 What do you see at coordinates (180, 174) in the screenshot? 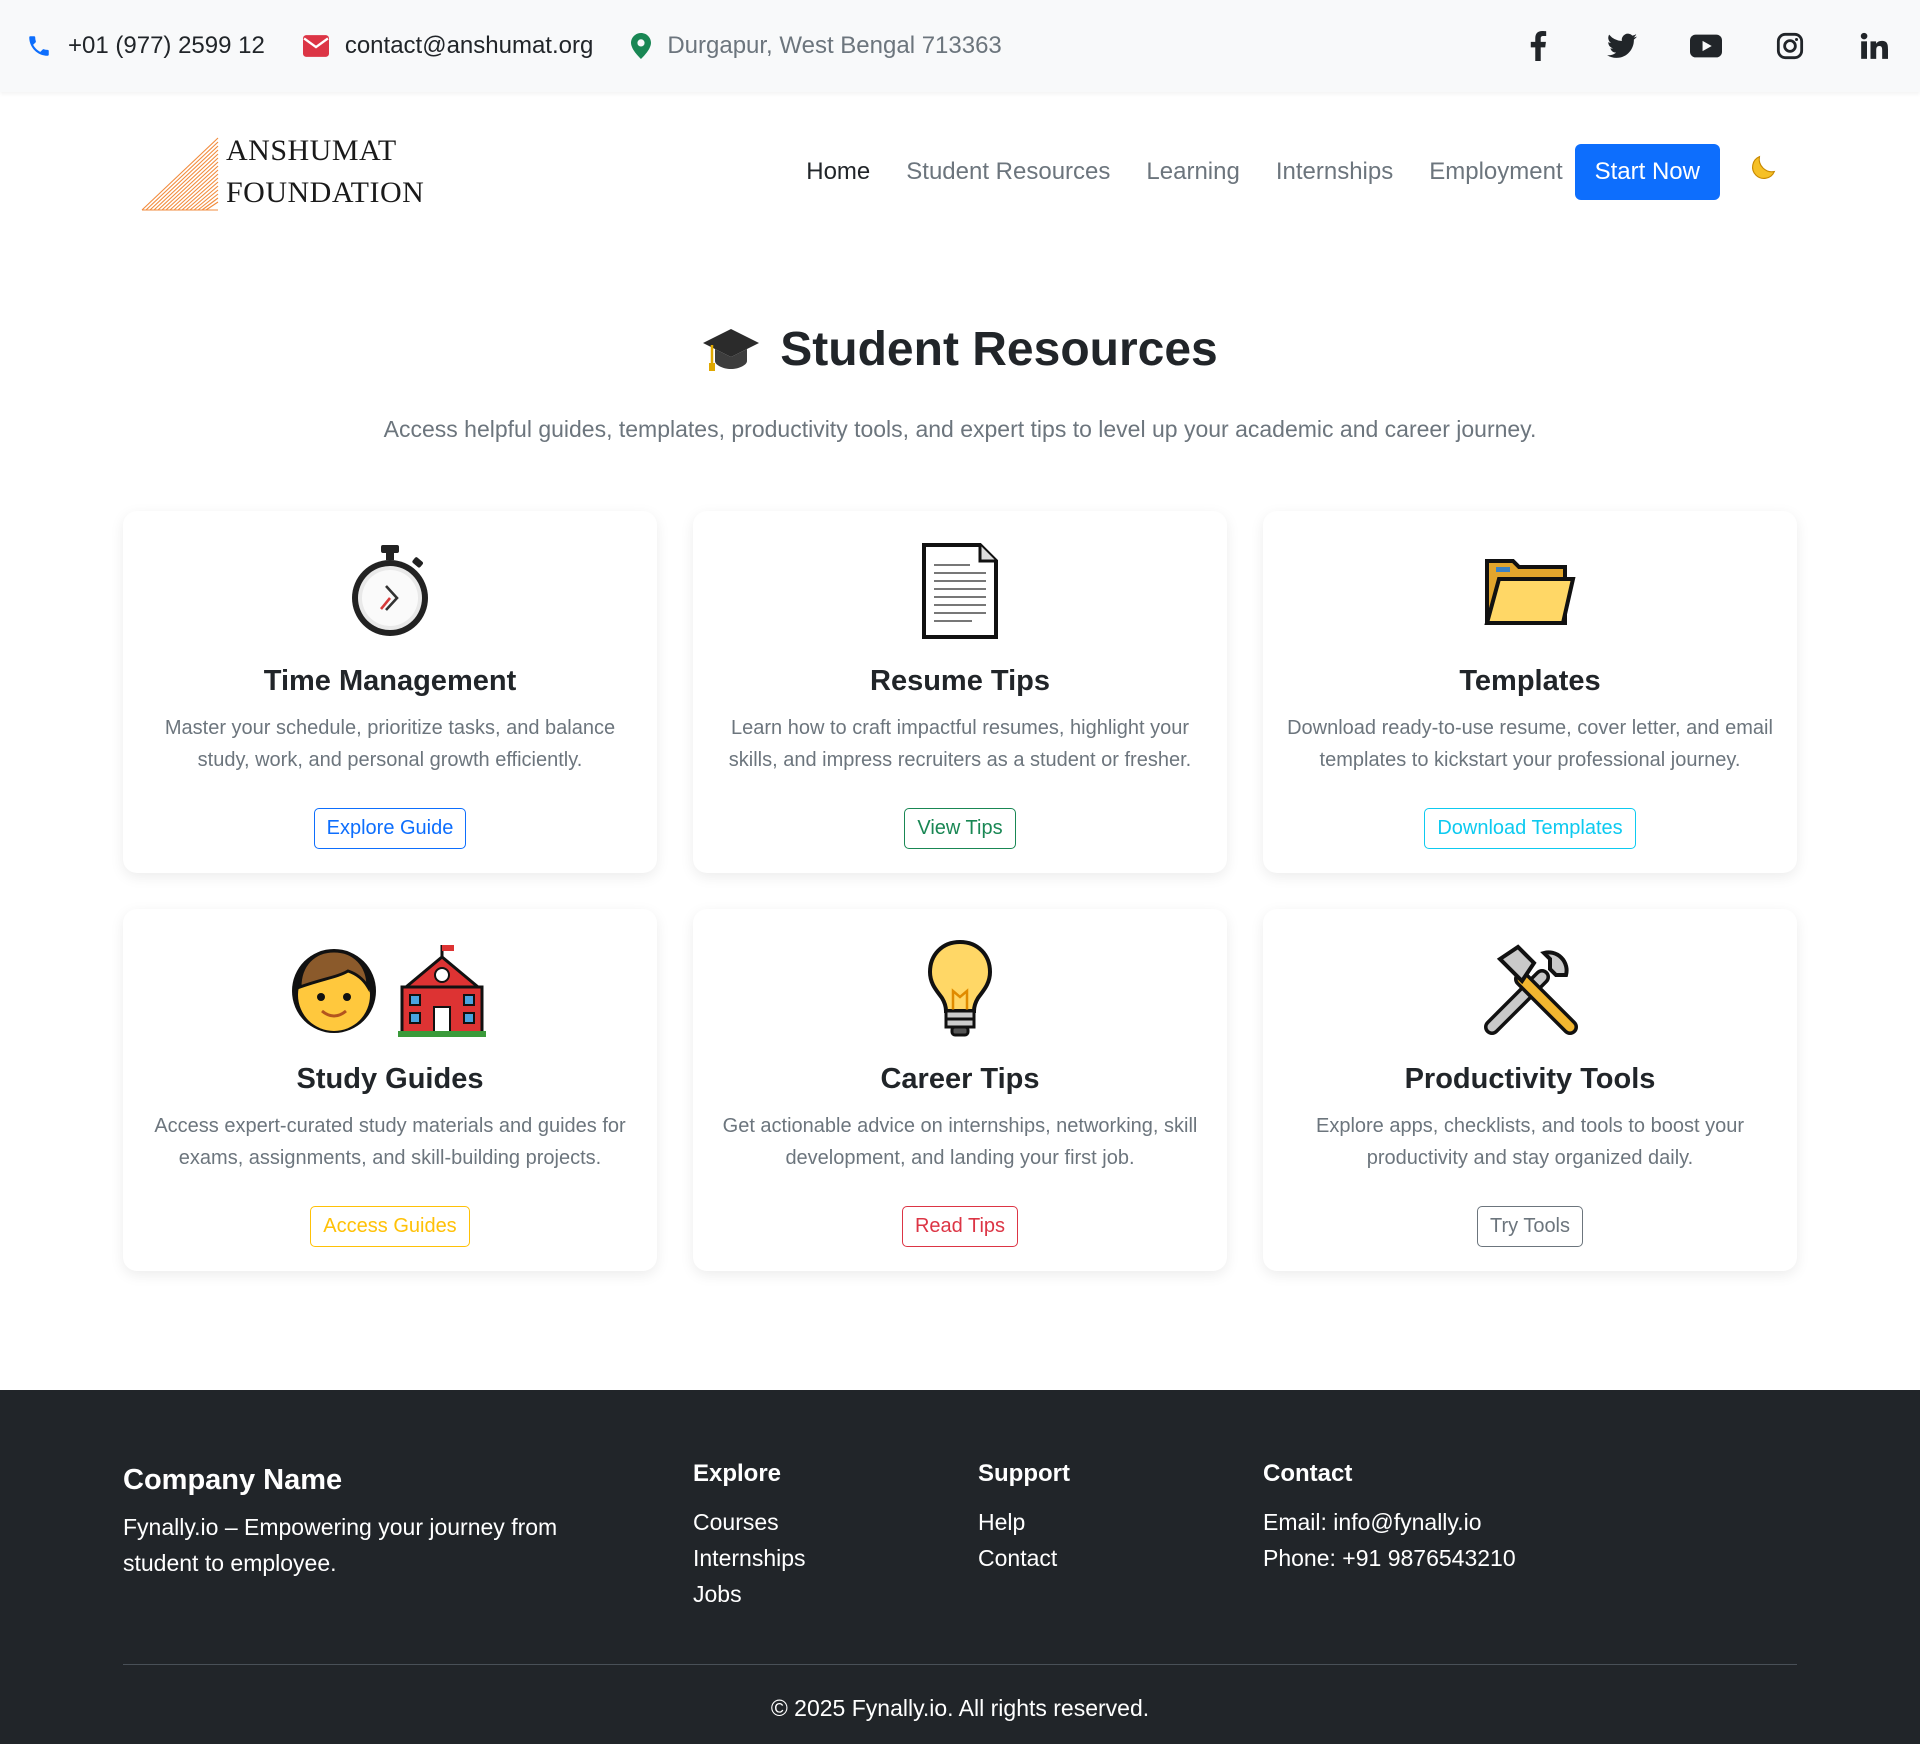
I see `logo-mark-icon` at bounding box center [180, 174].